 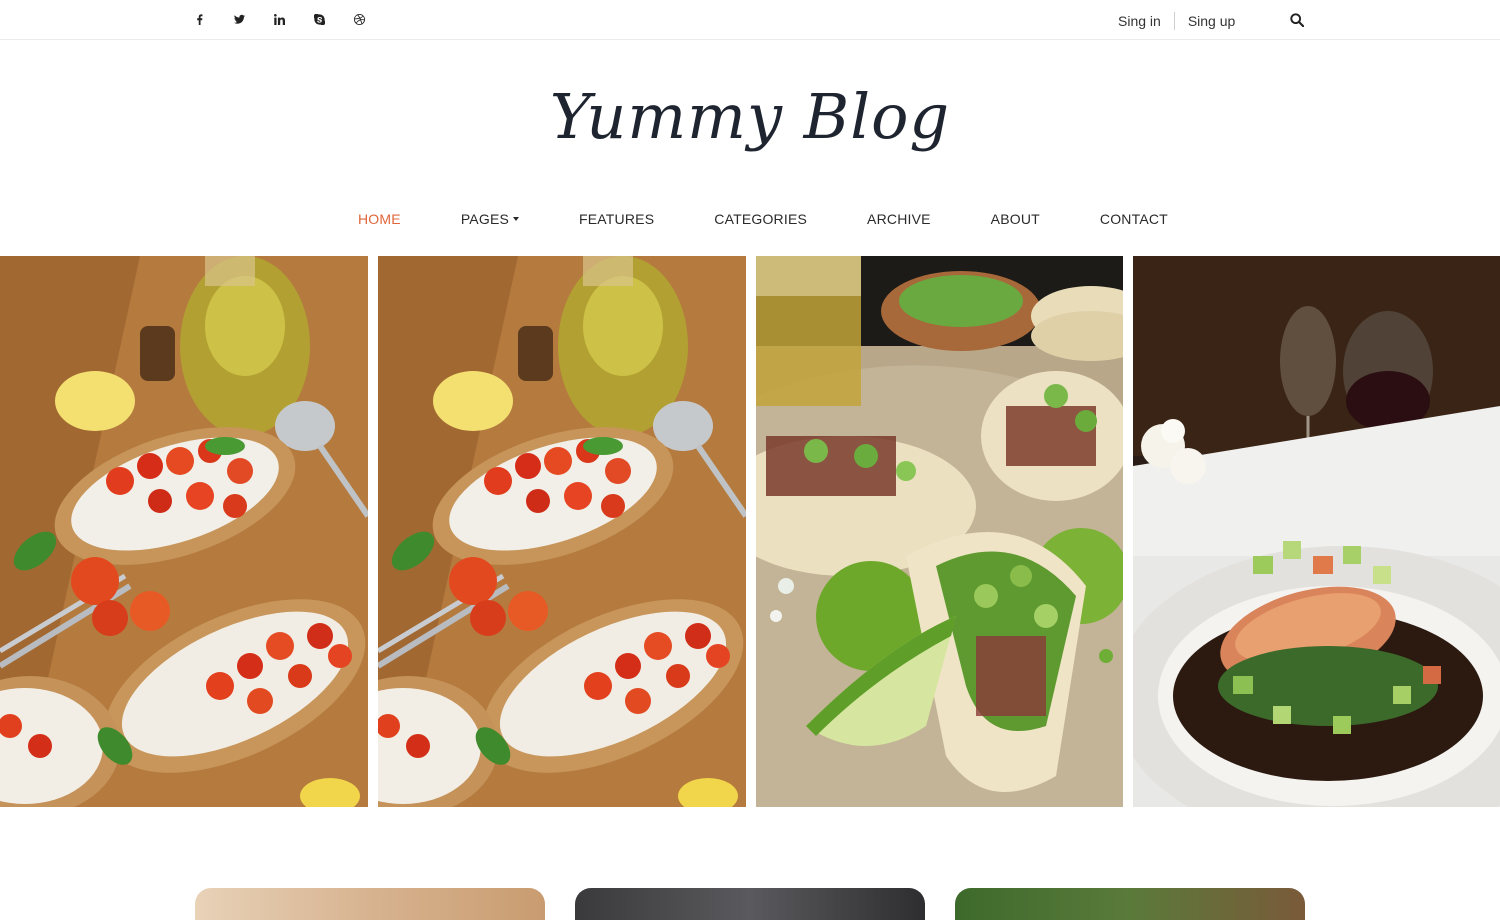 I want to click on sign-up-link: Sing up, so click(x=1211, y=21).